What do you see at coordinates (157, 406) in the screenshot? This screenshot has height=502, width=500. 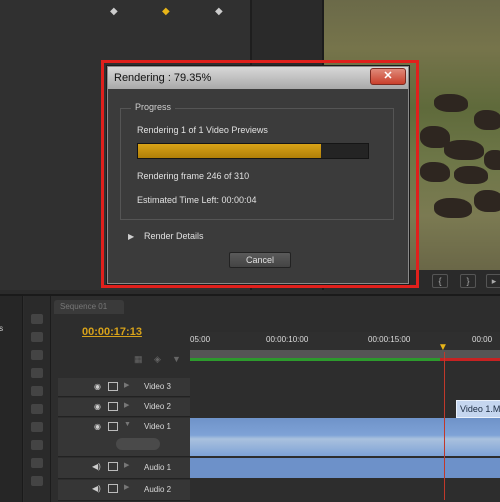 I see `track-label: Video 2` at bounding box center [157, 406].